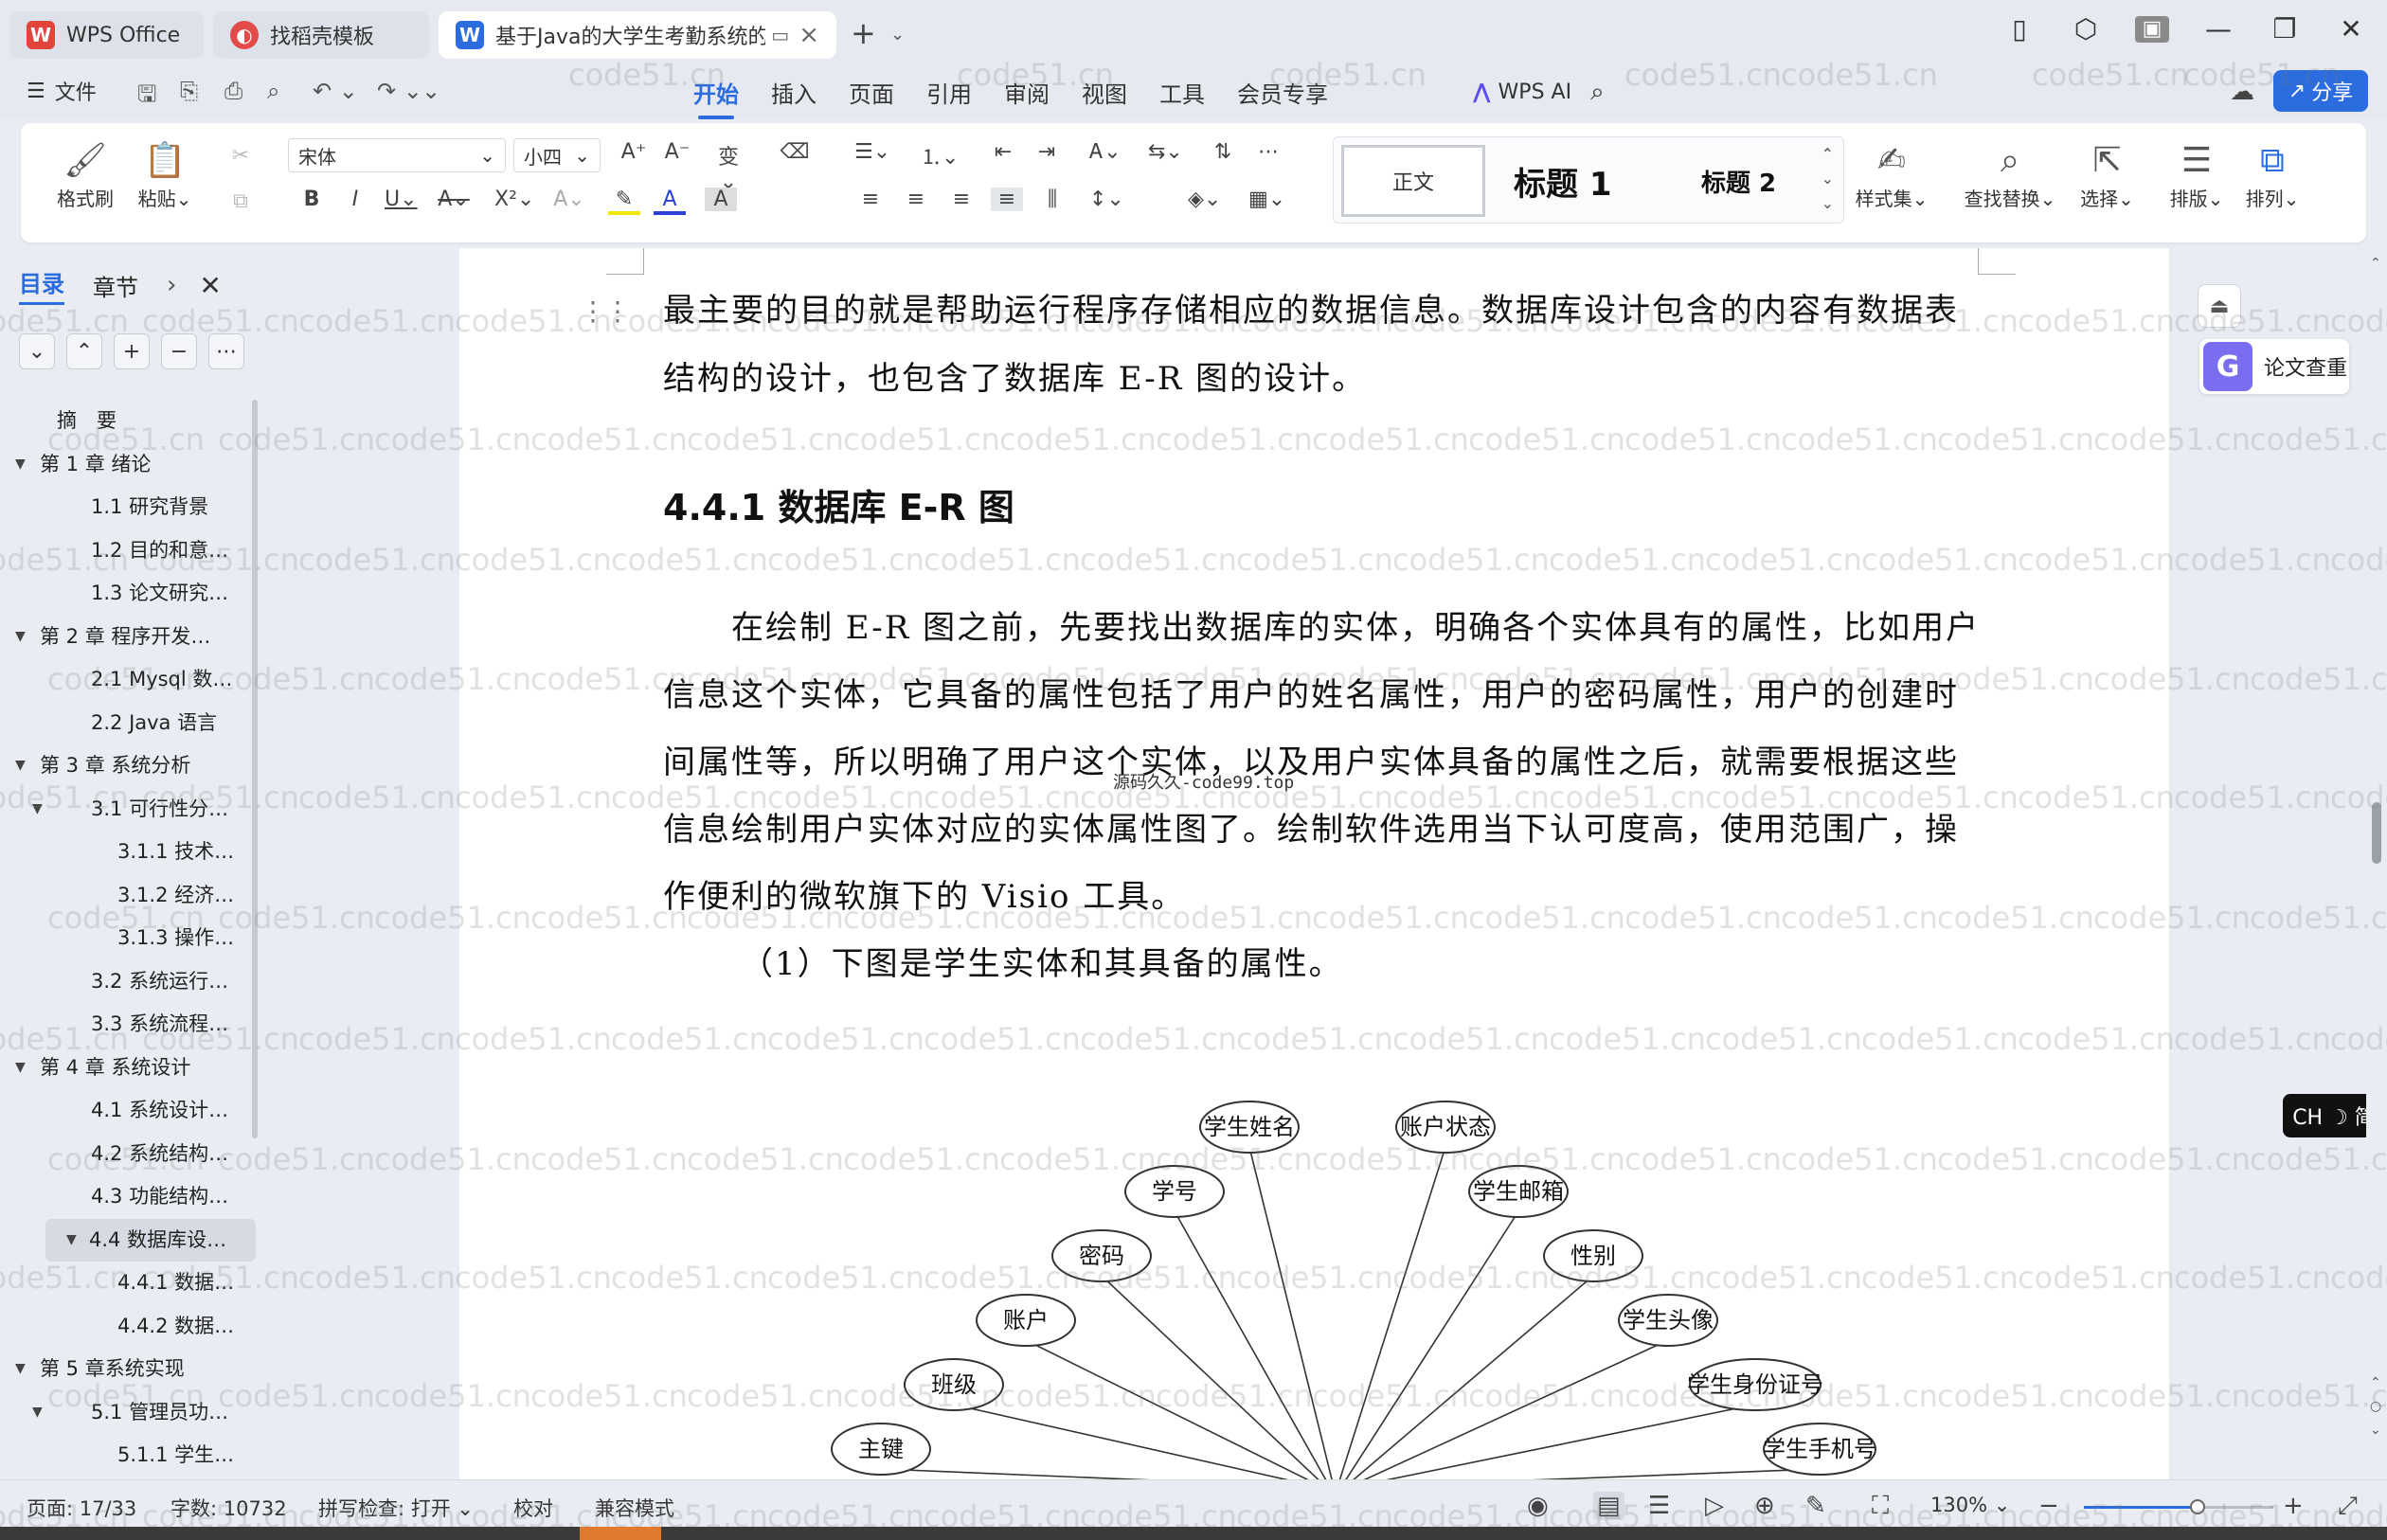  I want to click on align-left-icon: ≡, so click(870, 199).